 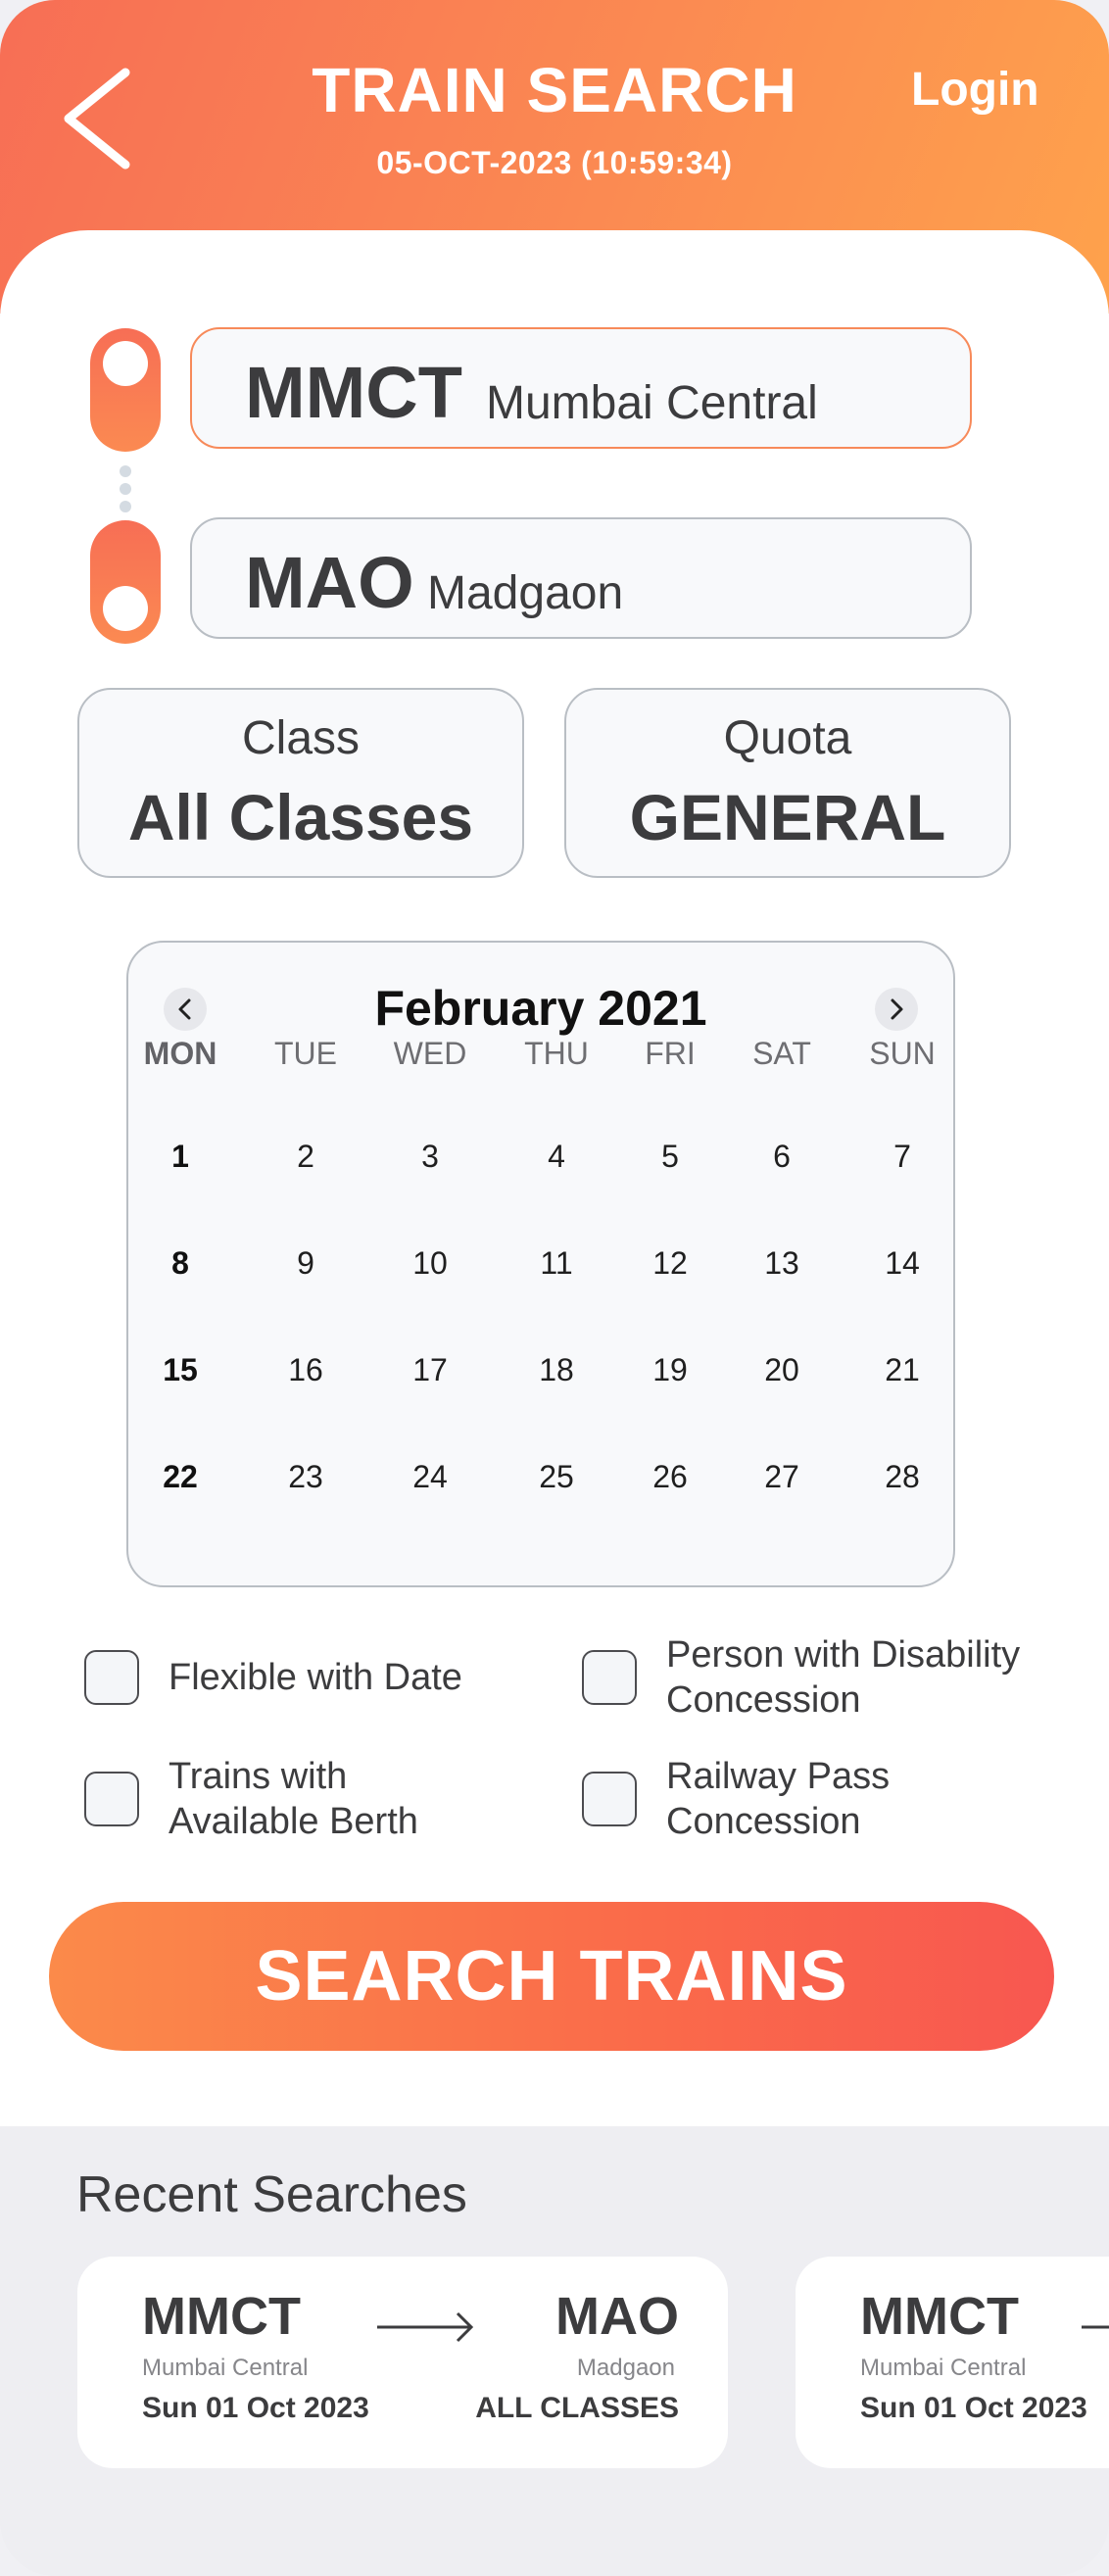 What do you see at coordinates (781, 1053) in the screenshot?
I see `weekday-sat: SAT` at bounding box center [781, 1053].